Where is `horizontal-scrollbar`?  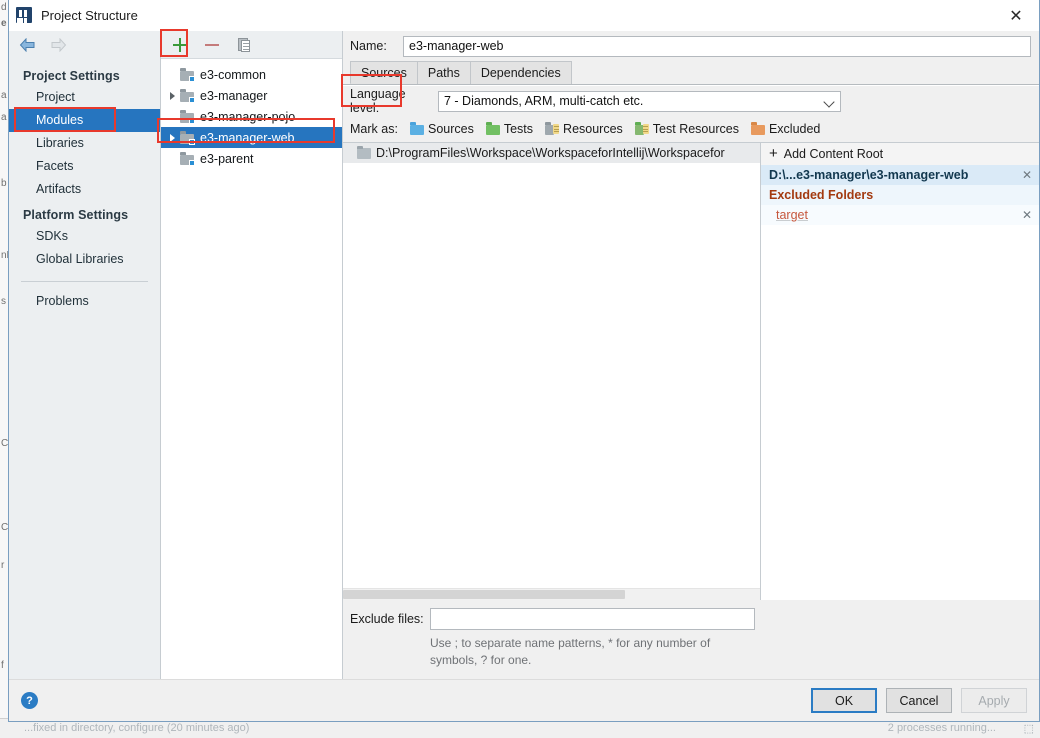 horizontal-scrollbar is located at coordinates (551, 594).